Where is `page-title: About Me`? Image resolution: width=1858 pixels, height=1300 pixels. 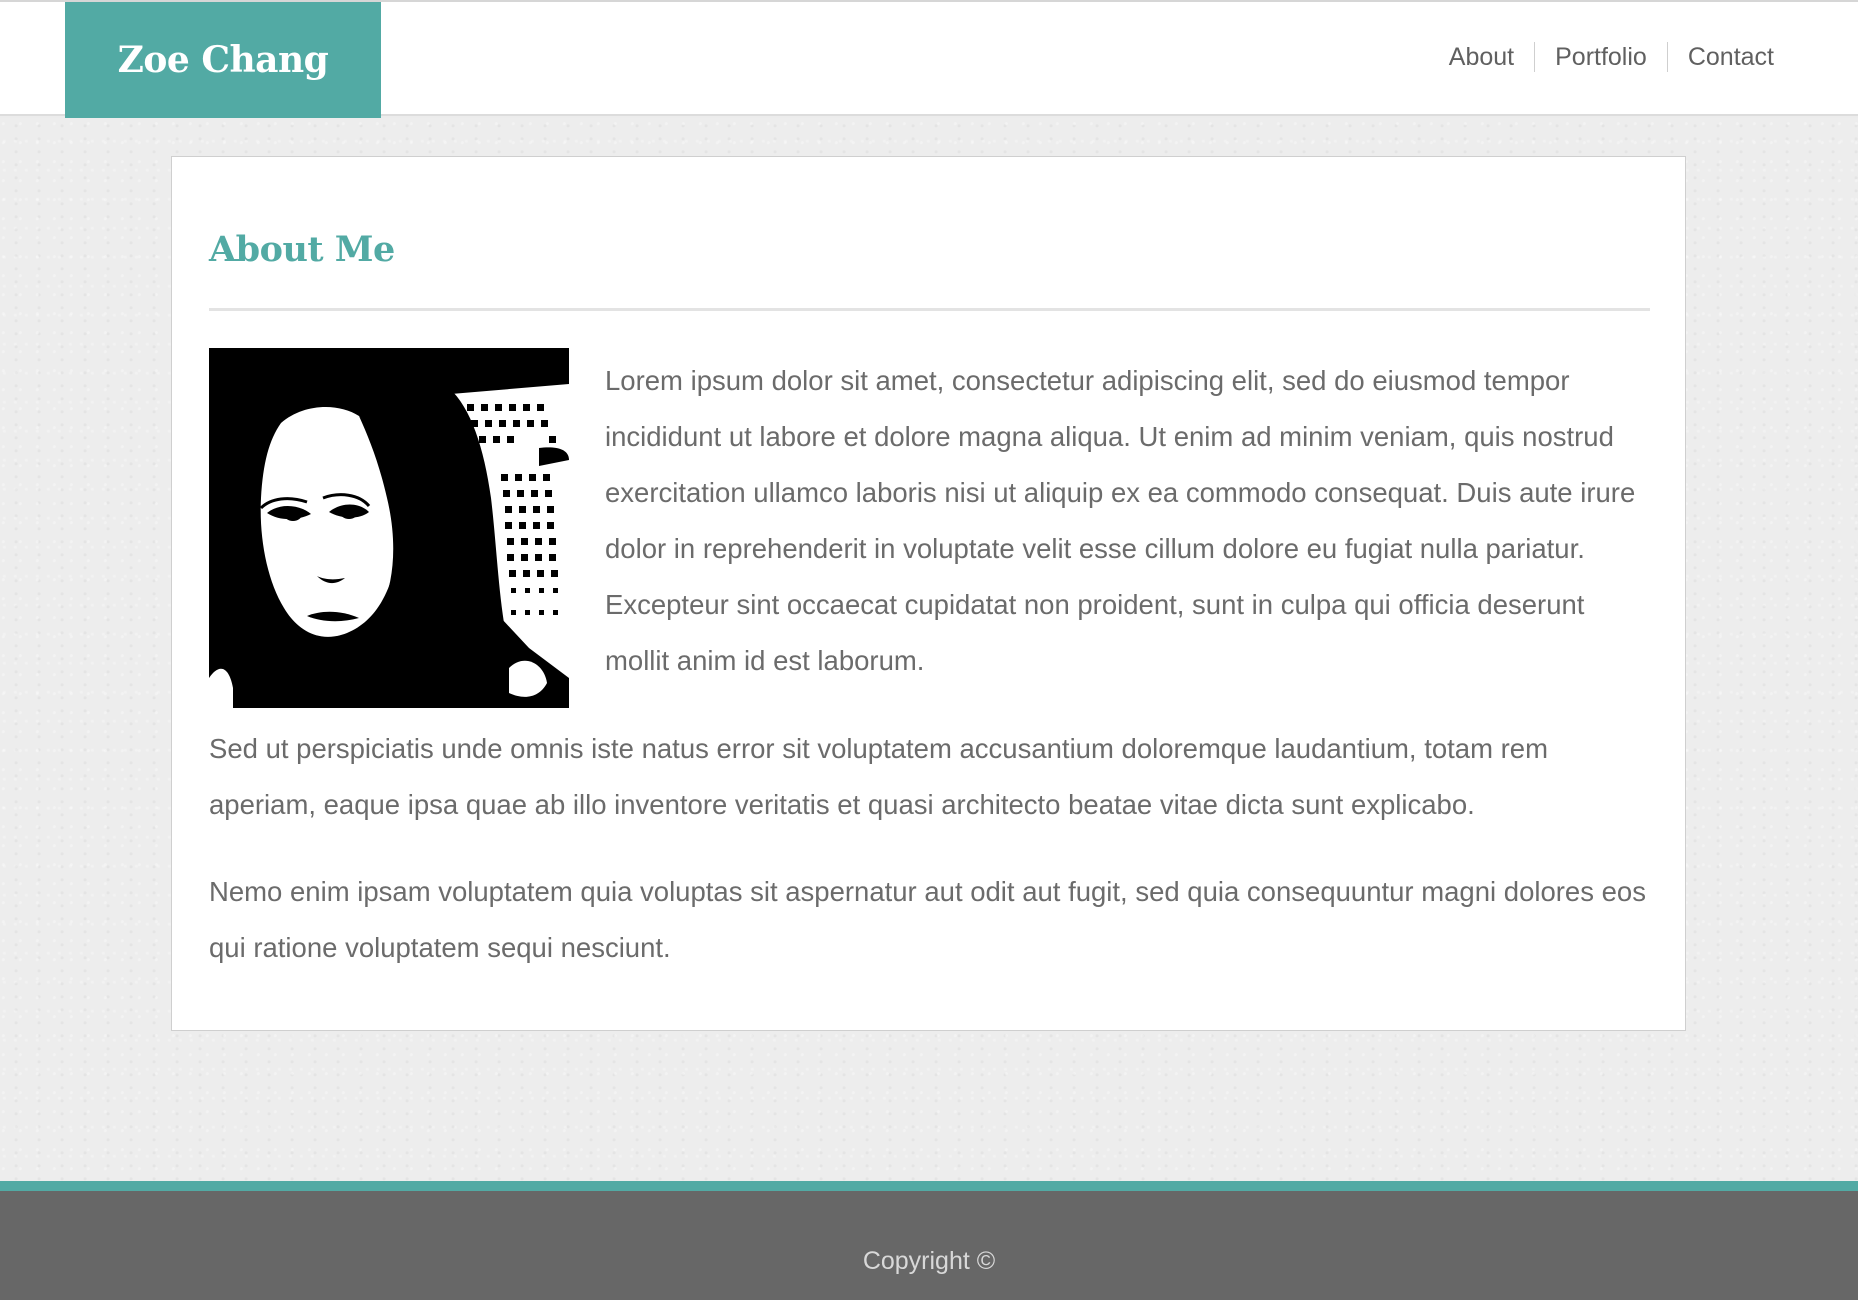 page-title: About Me is located at coordinates (302, 249).